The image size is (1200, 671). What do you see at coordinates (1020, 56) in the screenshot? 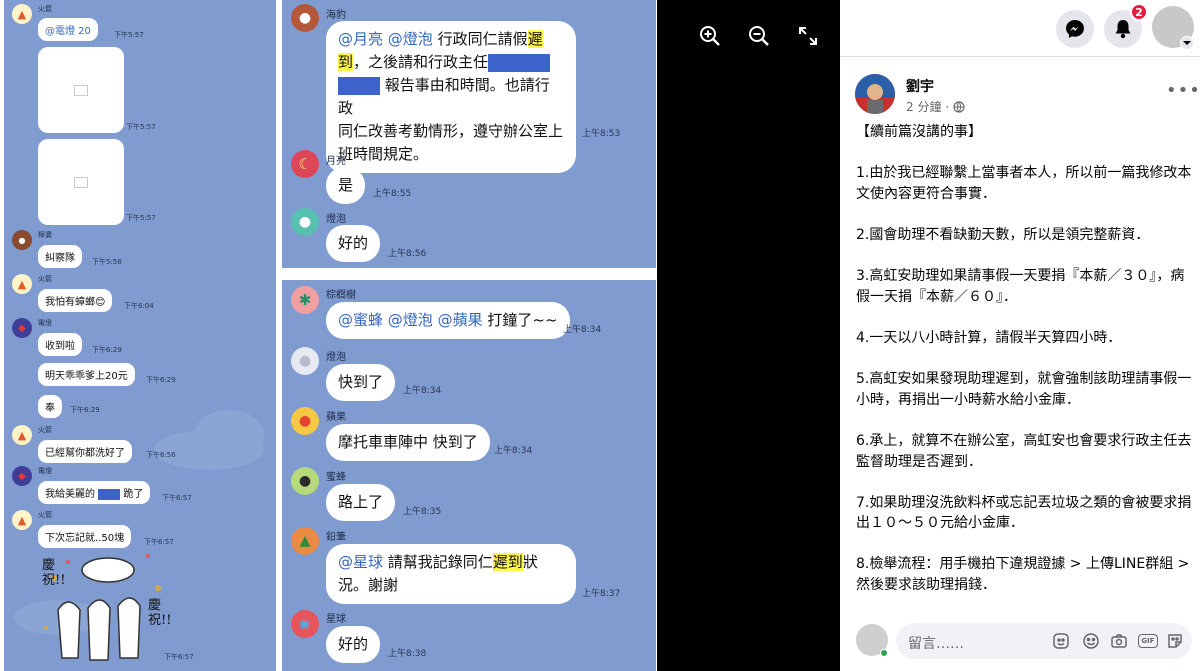
I see `divider` at bounding box center [1020, 56].